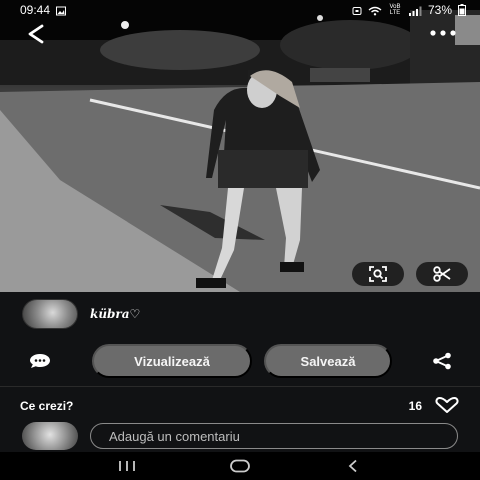 The width and height of the screenshot is (480, 480). I want to click on share-icon, so click(442, 361).